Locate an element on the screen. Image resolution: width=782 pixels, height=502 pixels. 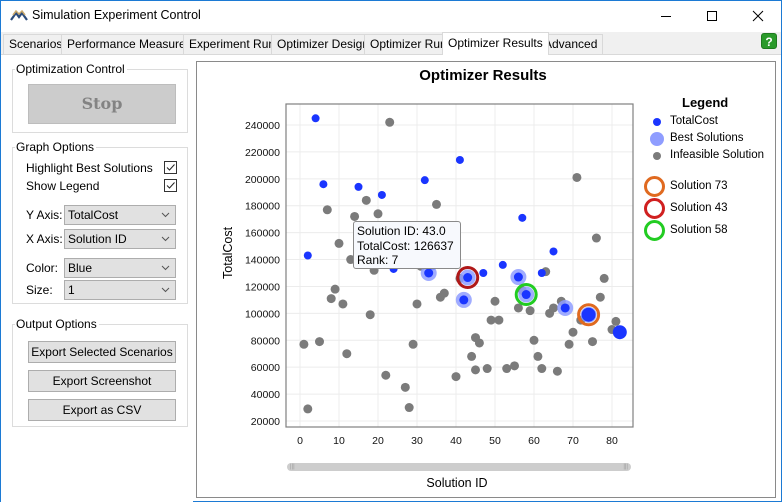
maximize-icon is located at coordinates (712, 16).